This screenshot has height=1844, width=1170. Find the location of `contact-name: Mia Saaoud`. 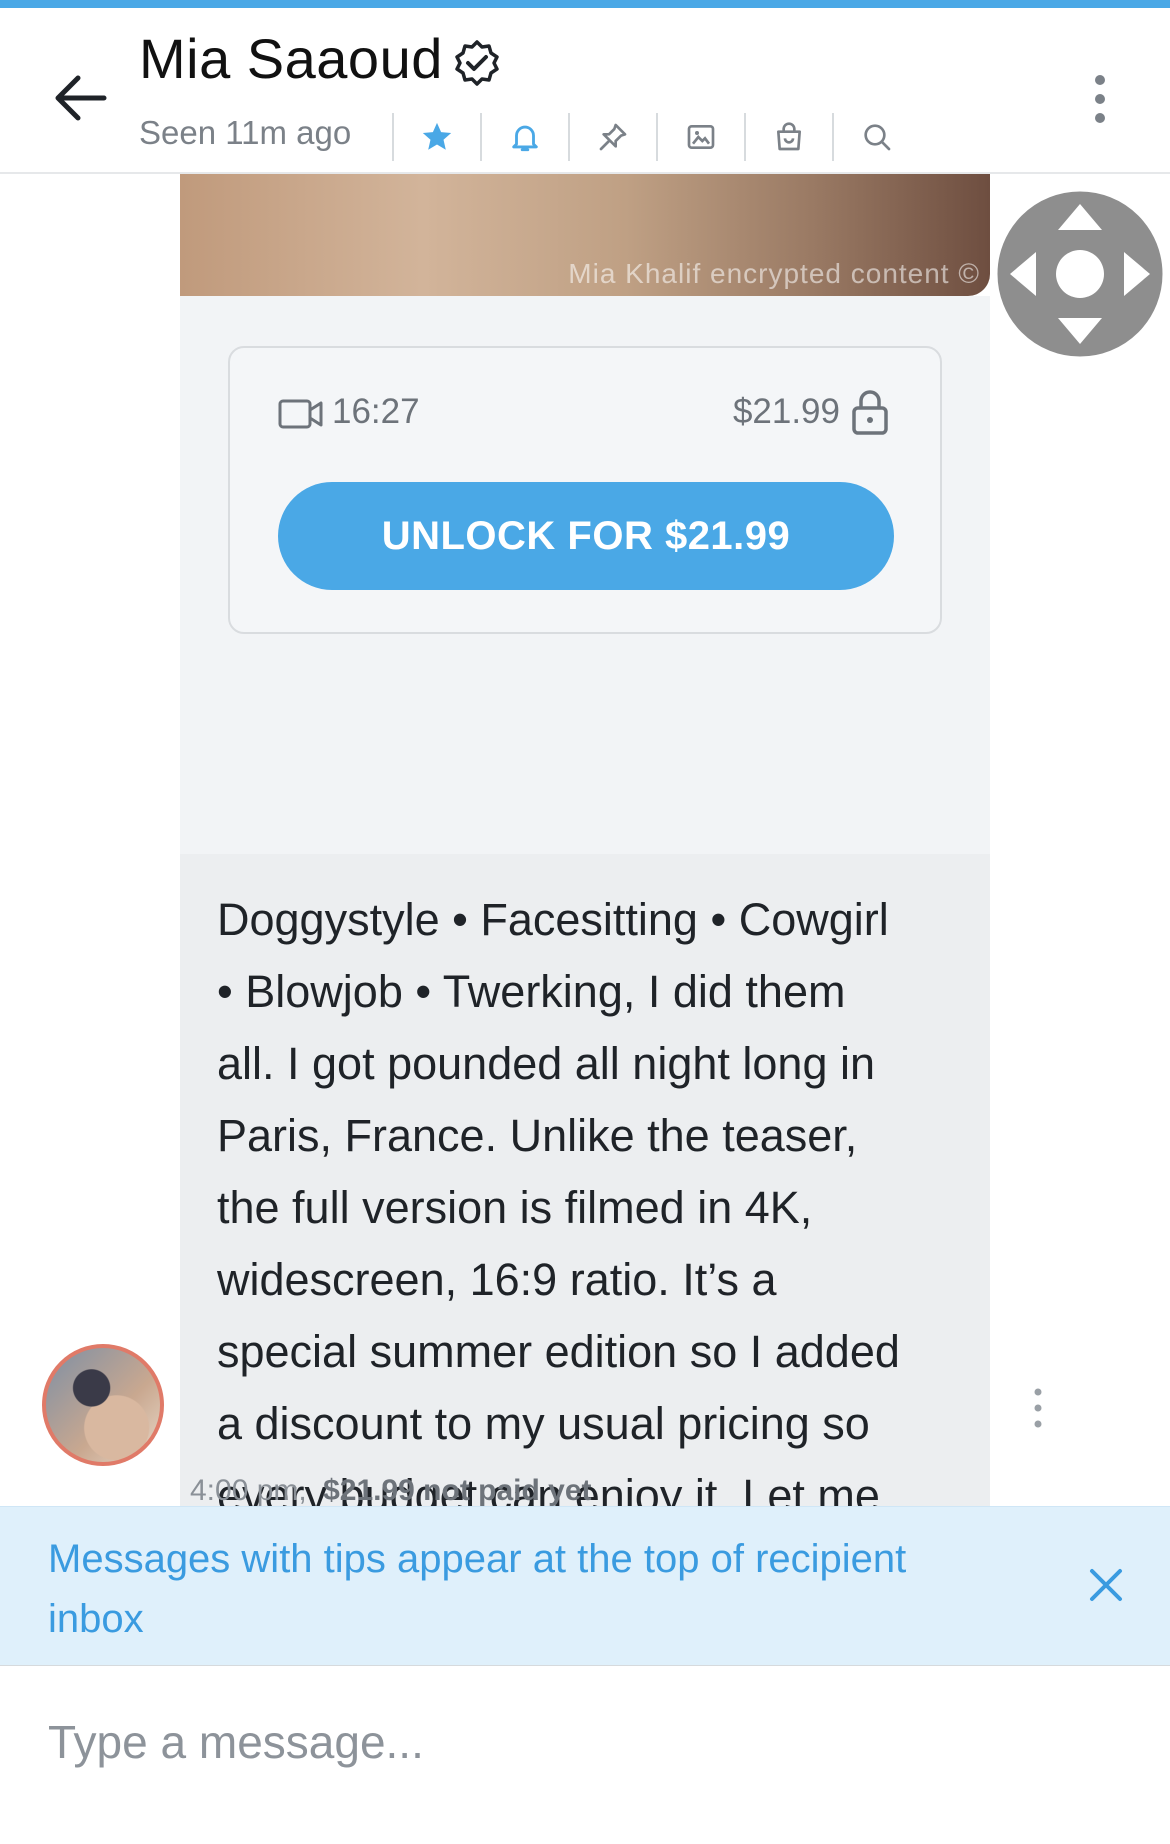

contact-name: Mia Saaoud is located at coordinates (291, 58).